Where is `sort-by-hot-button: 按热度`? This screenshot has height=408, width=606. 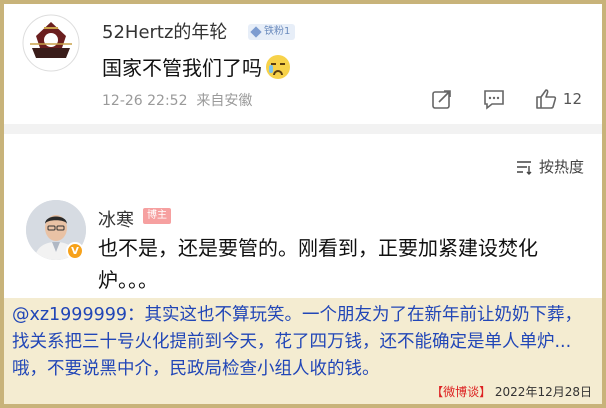 sort-by-hot-button: 按热度 is located at coordinates (549, 166).